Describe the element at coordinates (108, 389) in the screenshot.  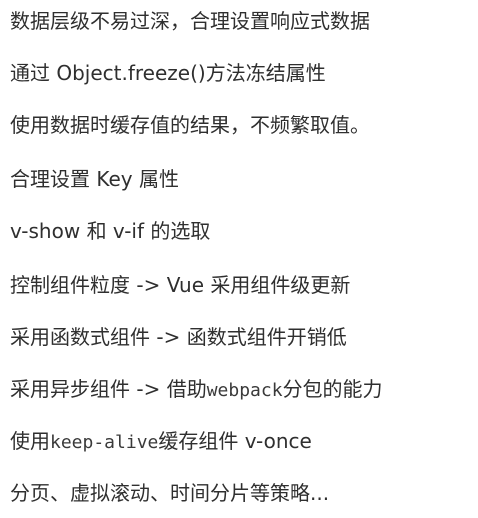
I see `tip-line-8-prefix: 采用异步组件 -> 借助` at that location.